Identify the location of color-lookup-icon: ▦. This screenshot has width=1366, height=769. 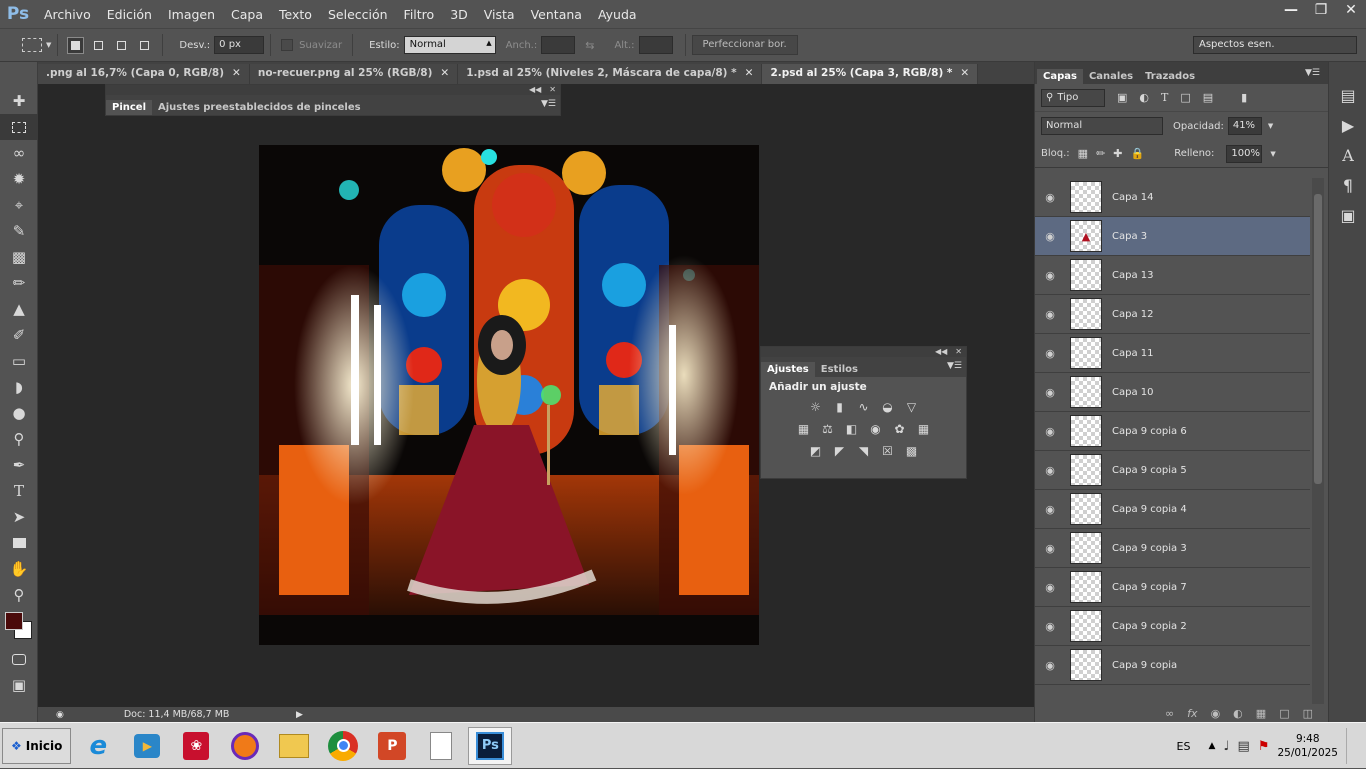
(924, 429).